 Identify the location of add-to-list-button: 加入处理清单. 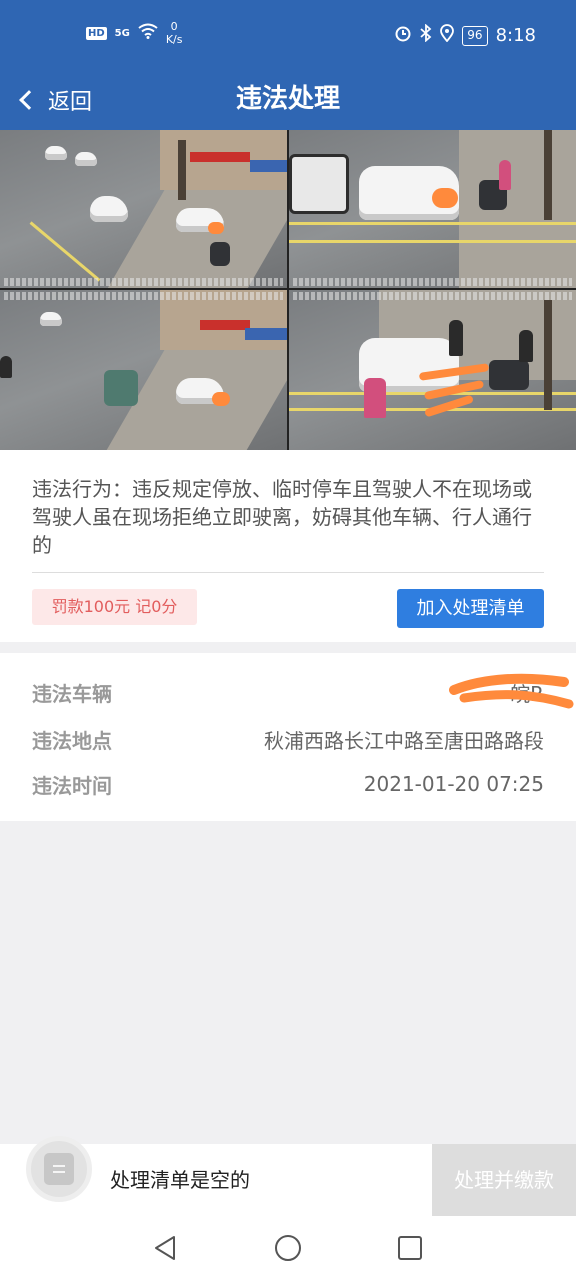
(470, 608).